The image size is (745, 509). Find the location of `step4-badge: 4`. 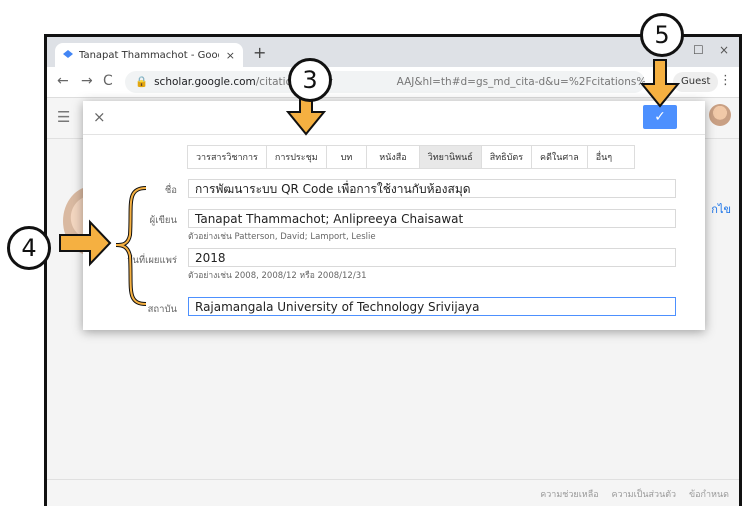

step4-badge: 4 is located at coordinates (29, 248).